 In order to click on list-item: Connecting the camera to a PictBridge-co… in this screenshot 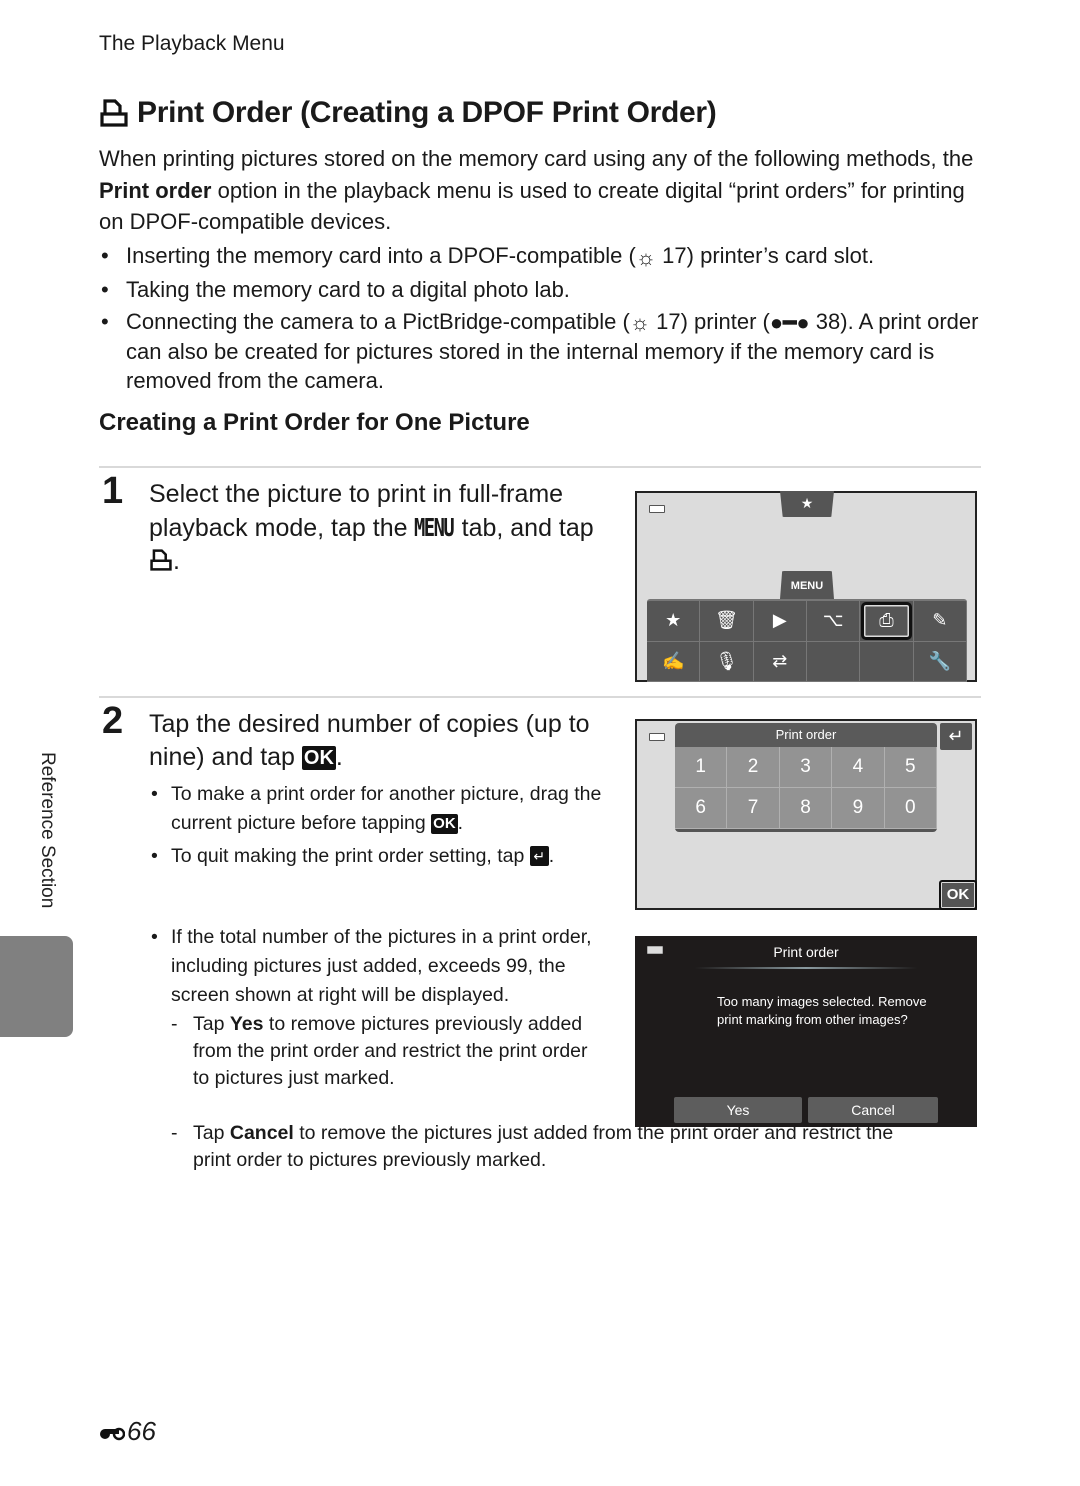, I will do `click(544, 351)`.